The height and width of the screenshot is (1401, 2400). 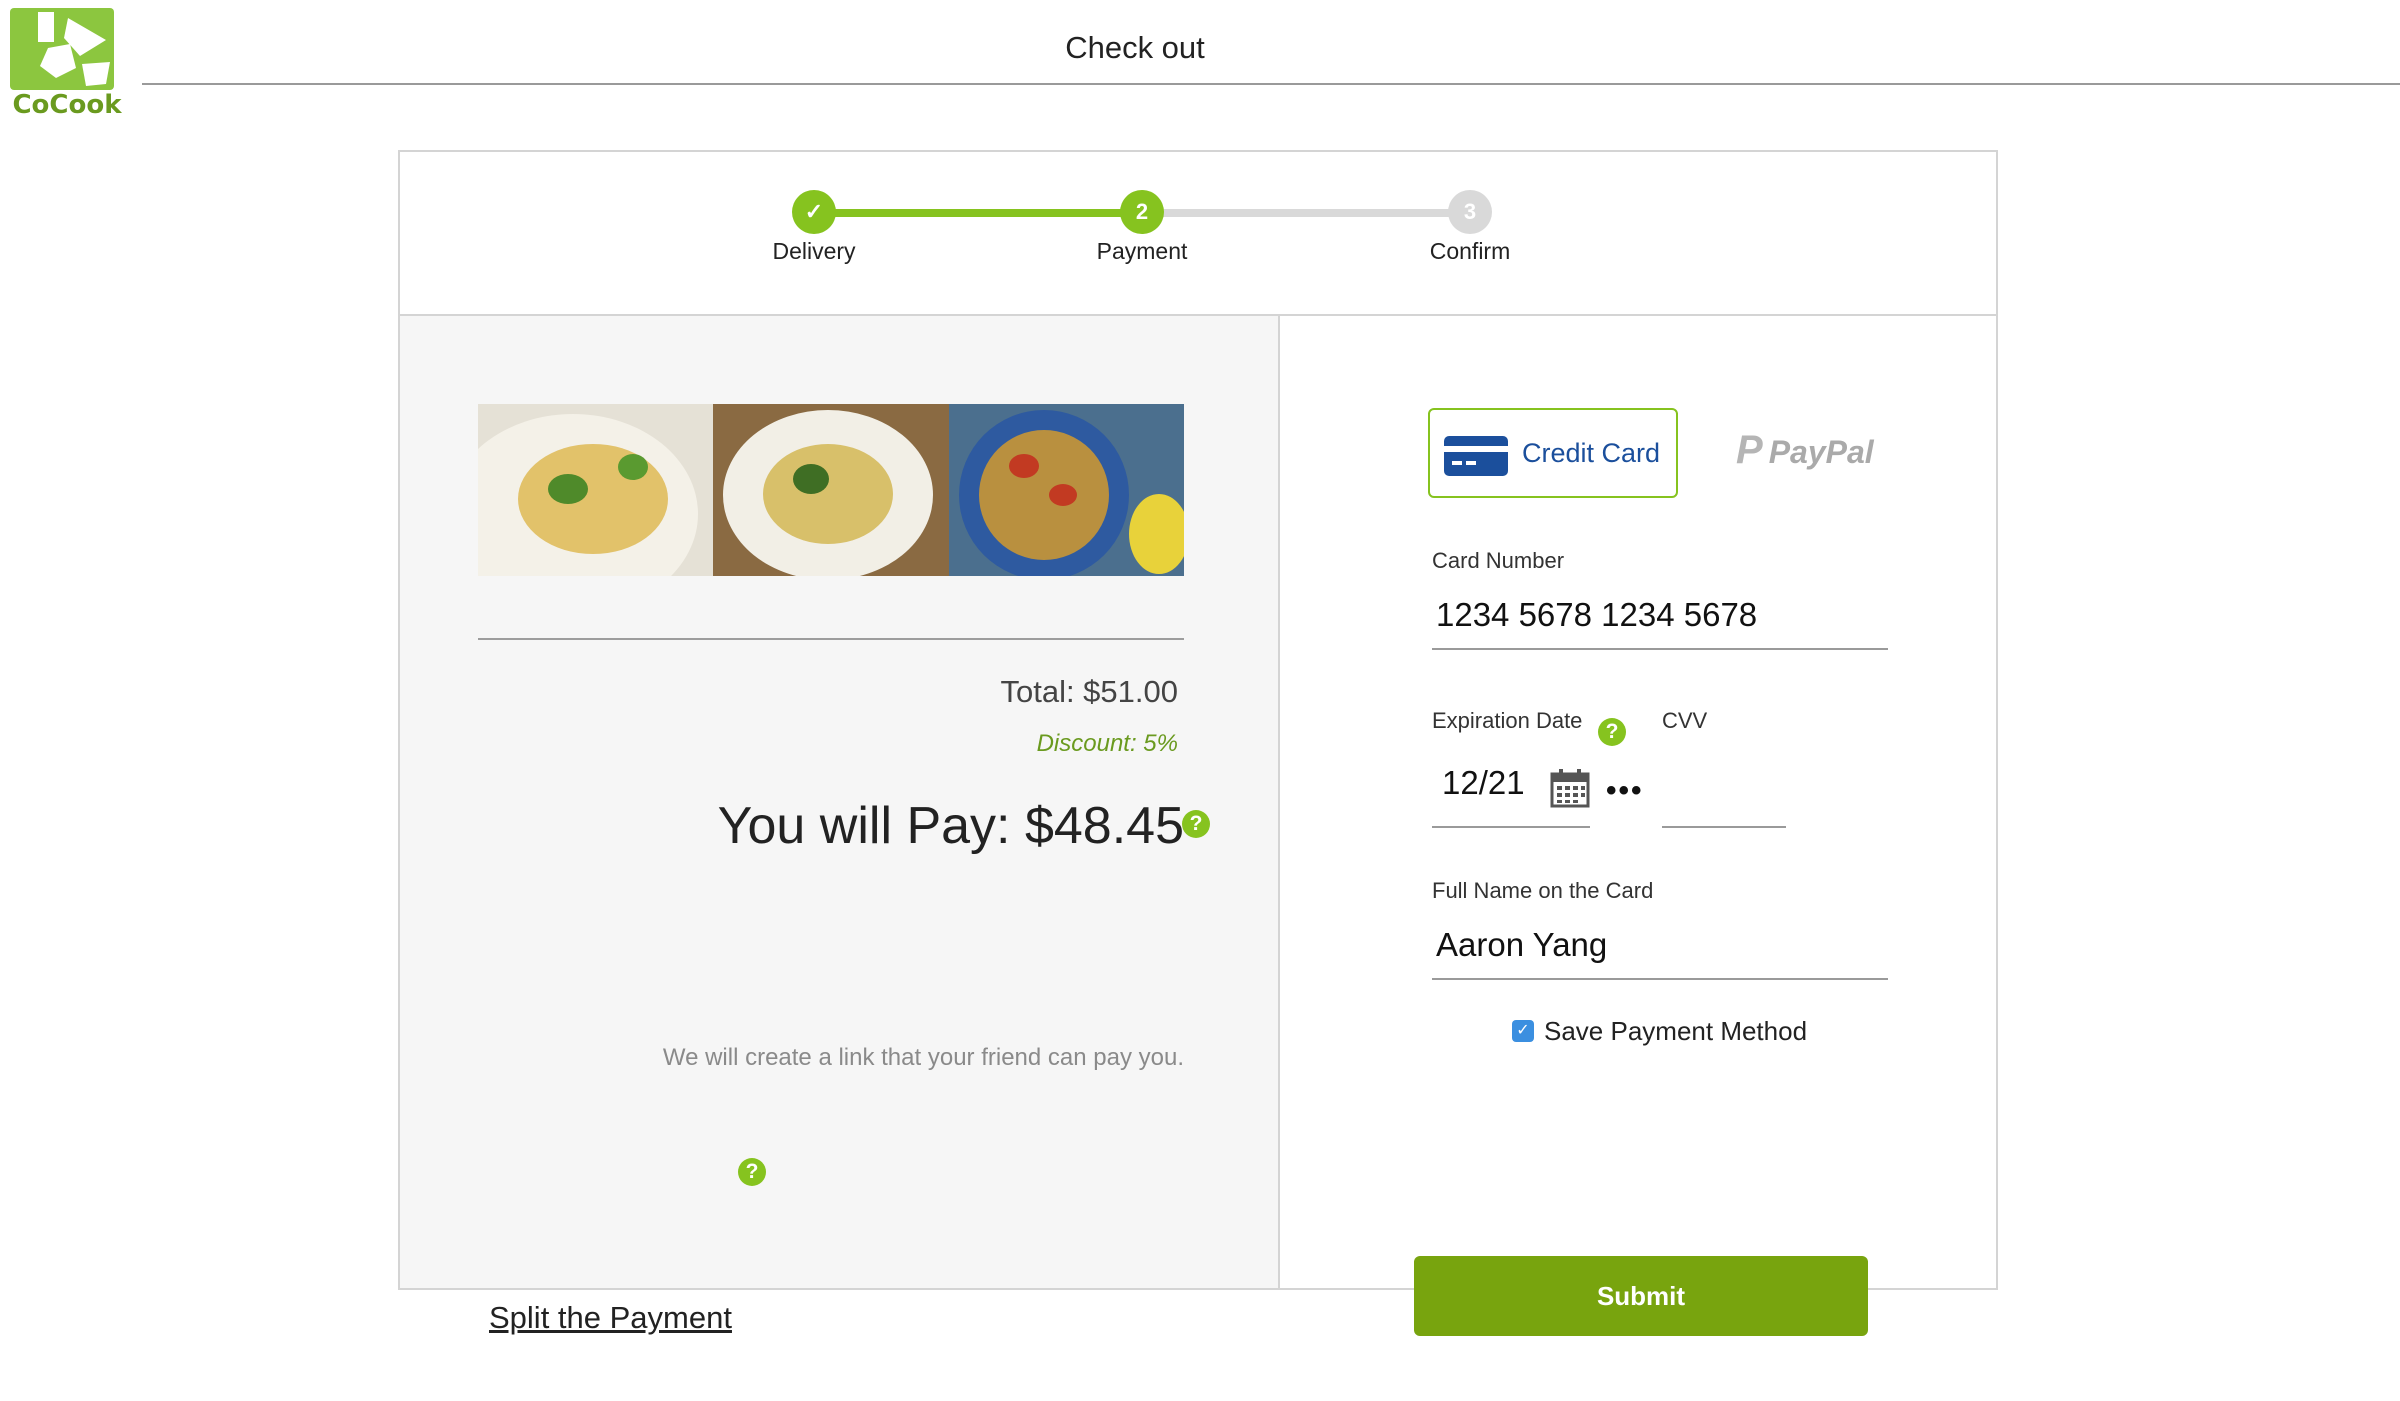 What do you see at coordinates (1507, 720) in the screenshot?
I see `expiration-date-label: Expiration Date` at bounding box center [1507, 720].